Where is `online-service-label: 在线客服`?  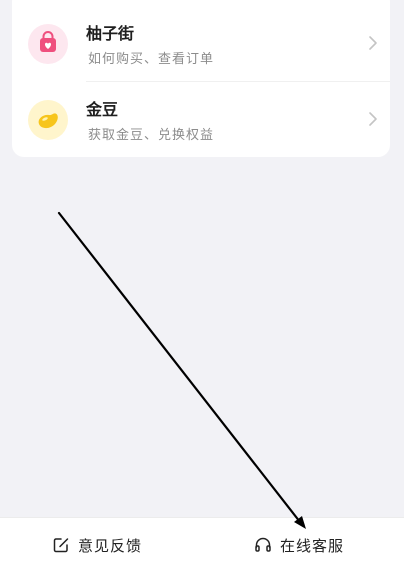 online-service-label: 在线客服 is located at coordinates (312, 545).